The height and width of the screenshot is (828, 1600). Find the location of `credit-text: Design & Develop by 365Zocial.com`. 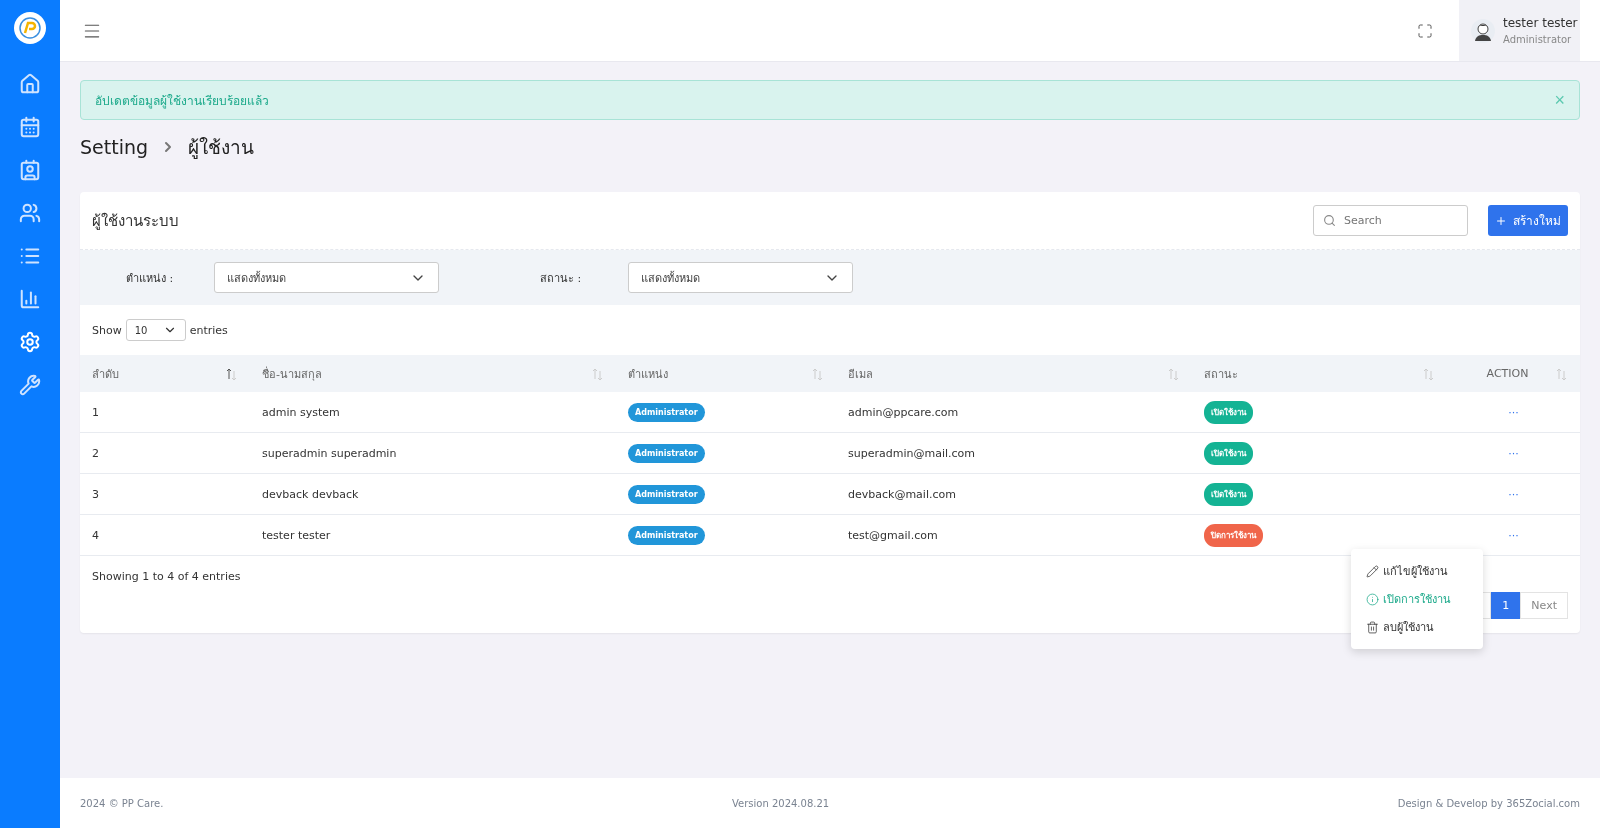

credit-text: Design & Develop by 365Zocial.com is located at coordinates (1488, 803).